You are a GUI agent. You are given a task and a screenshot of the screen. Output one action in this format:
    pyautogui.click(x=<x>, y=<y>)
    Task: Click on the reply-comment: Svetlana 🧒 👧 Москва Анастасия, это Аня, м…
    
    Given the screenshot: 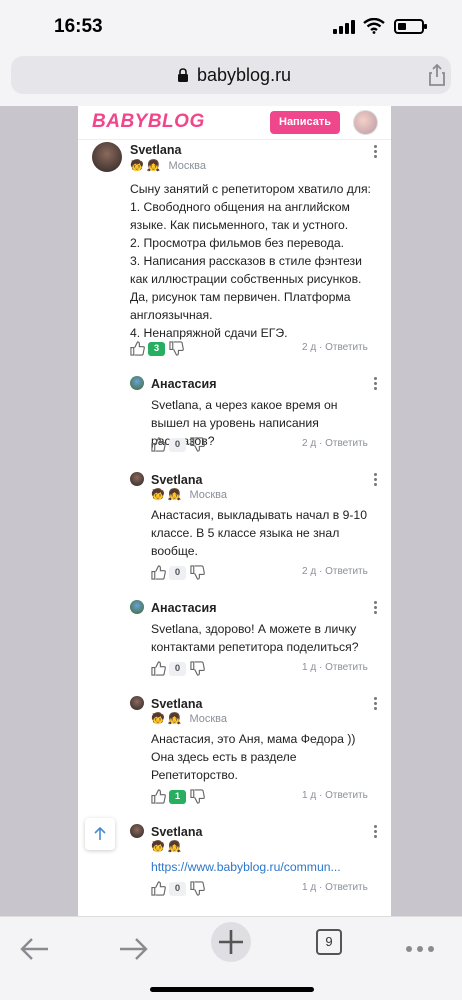 What is the action you would take?
    pyautogui.click(x=234, y=751)
    